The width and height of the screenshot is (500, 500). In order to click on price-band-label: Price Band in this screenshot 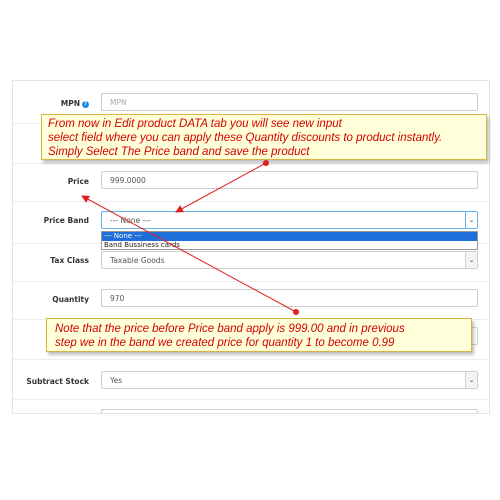, I will do `click(66, 220)`.